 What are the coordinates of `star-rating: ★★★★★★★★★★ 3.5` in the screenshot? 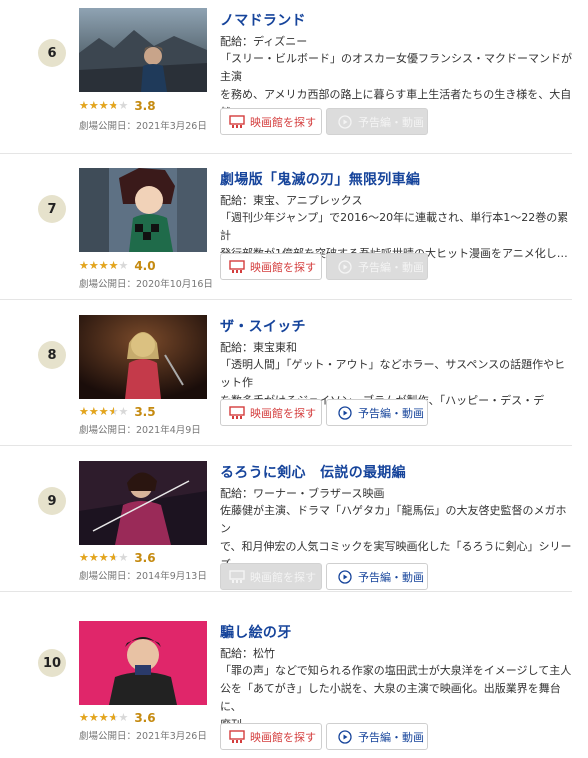 It's located at (117, 412).